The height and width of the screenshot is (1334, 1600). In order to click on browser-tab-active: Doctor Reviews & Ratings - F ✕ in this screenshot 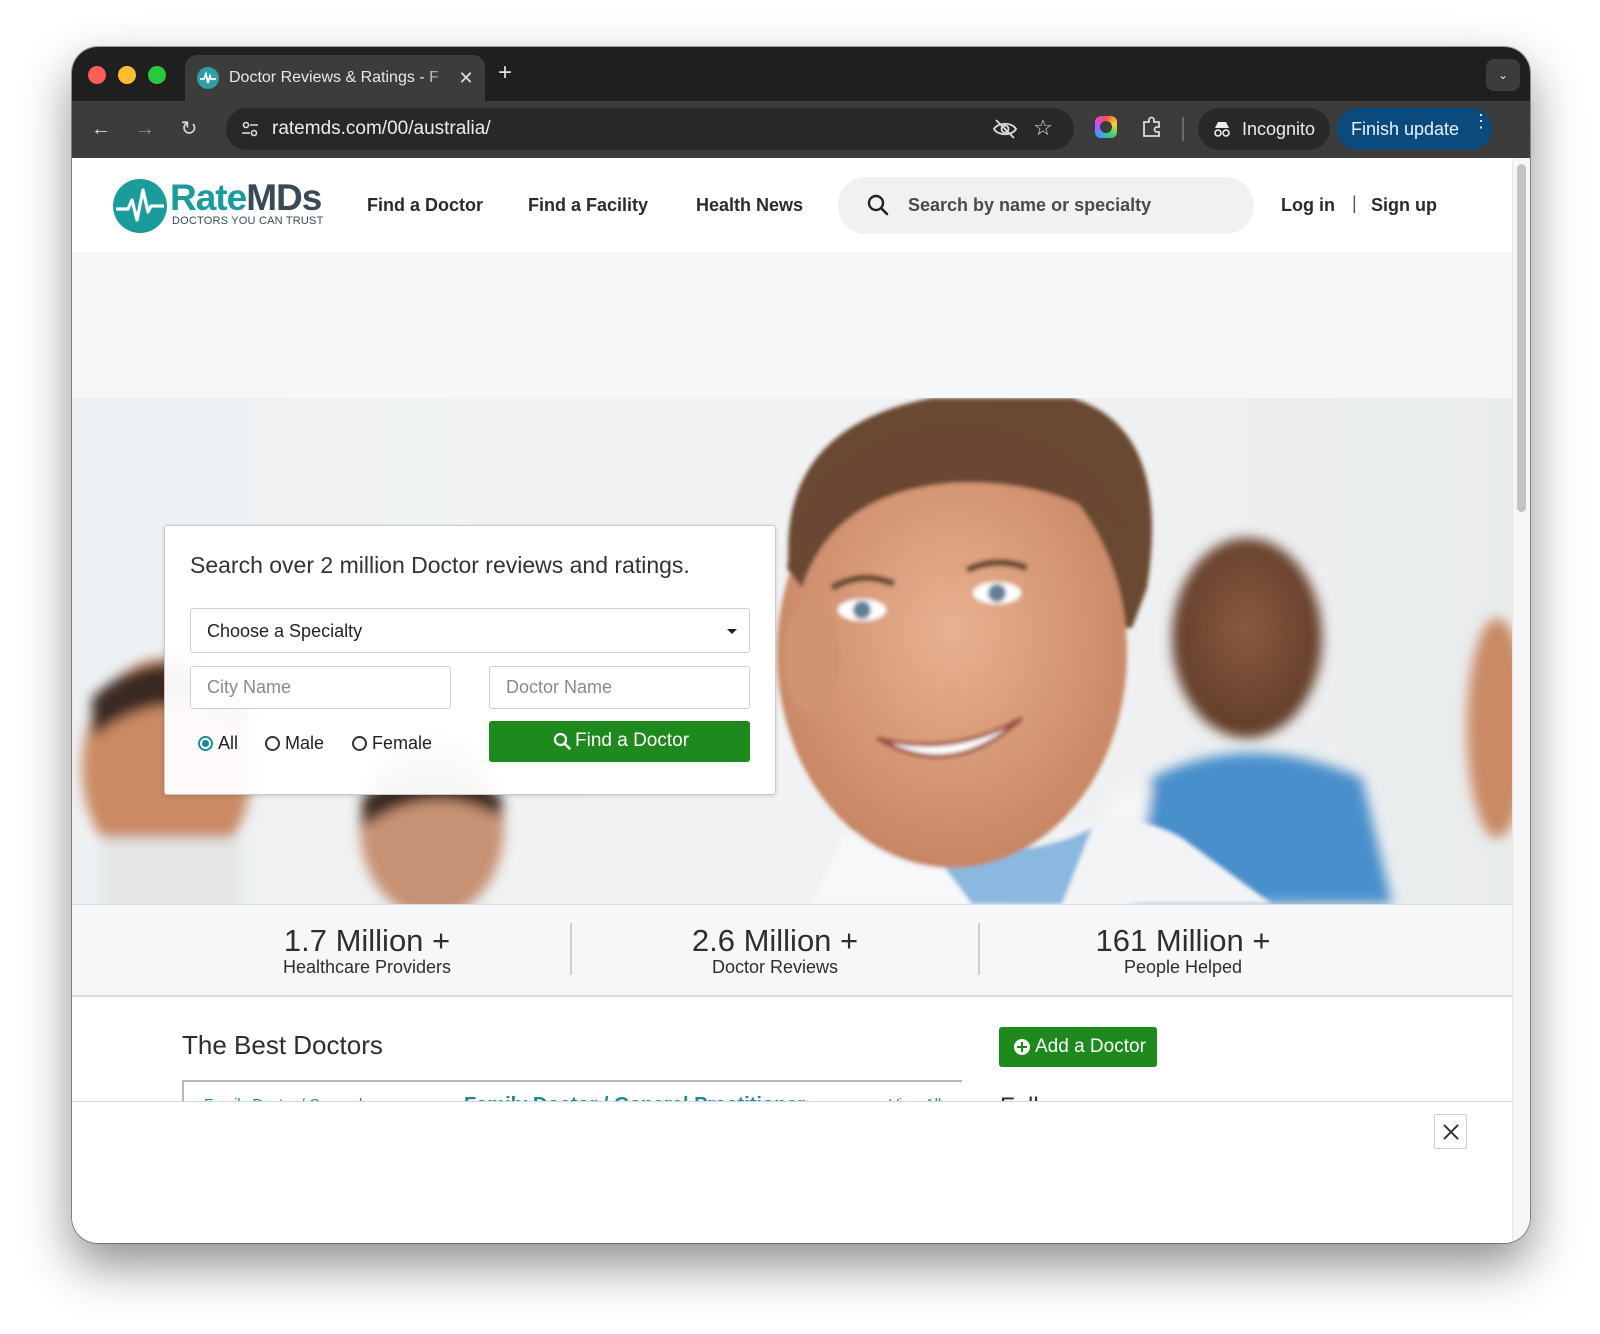, I will do `click(335, 78)`.